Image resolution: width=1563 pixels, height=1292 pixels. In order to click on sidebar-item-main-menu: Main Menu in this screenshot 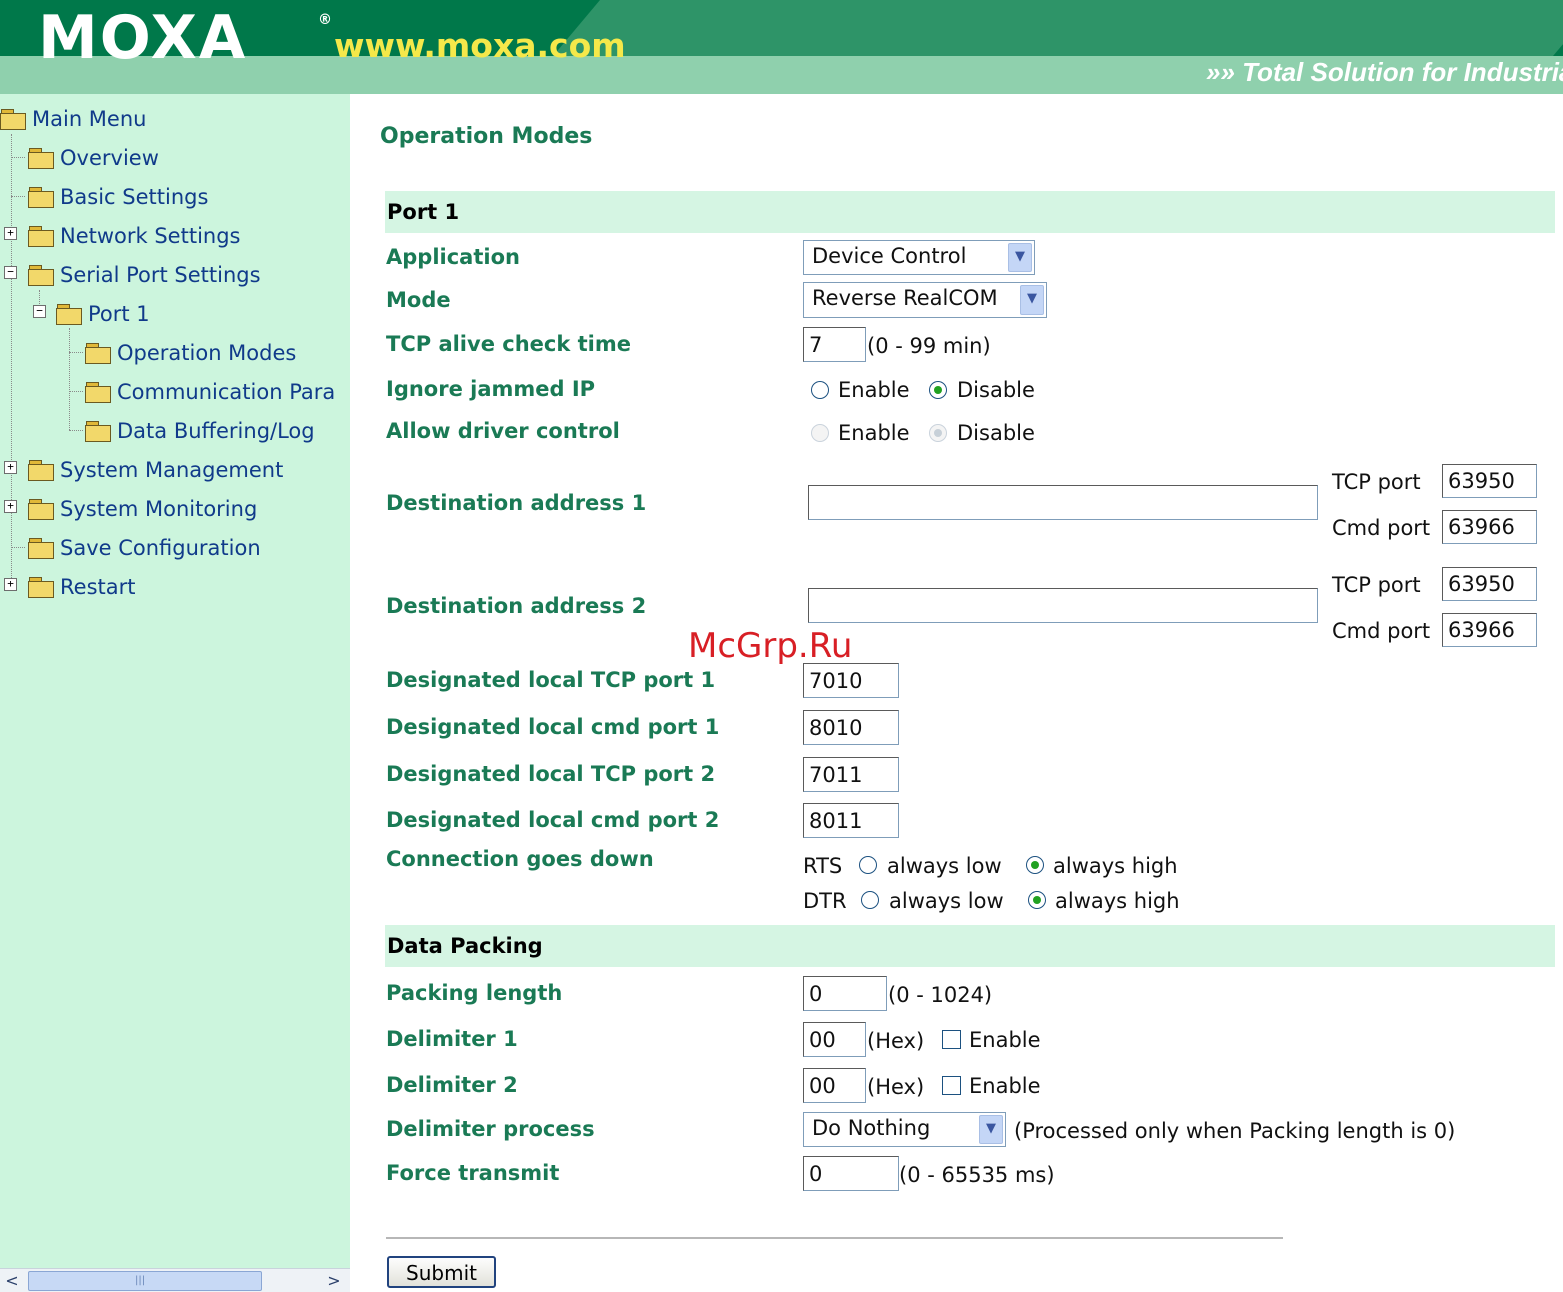, I will do `click(73, 119)`.